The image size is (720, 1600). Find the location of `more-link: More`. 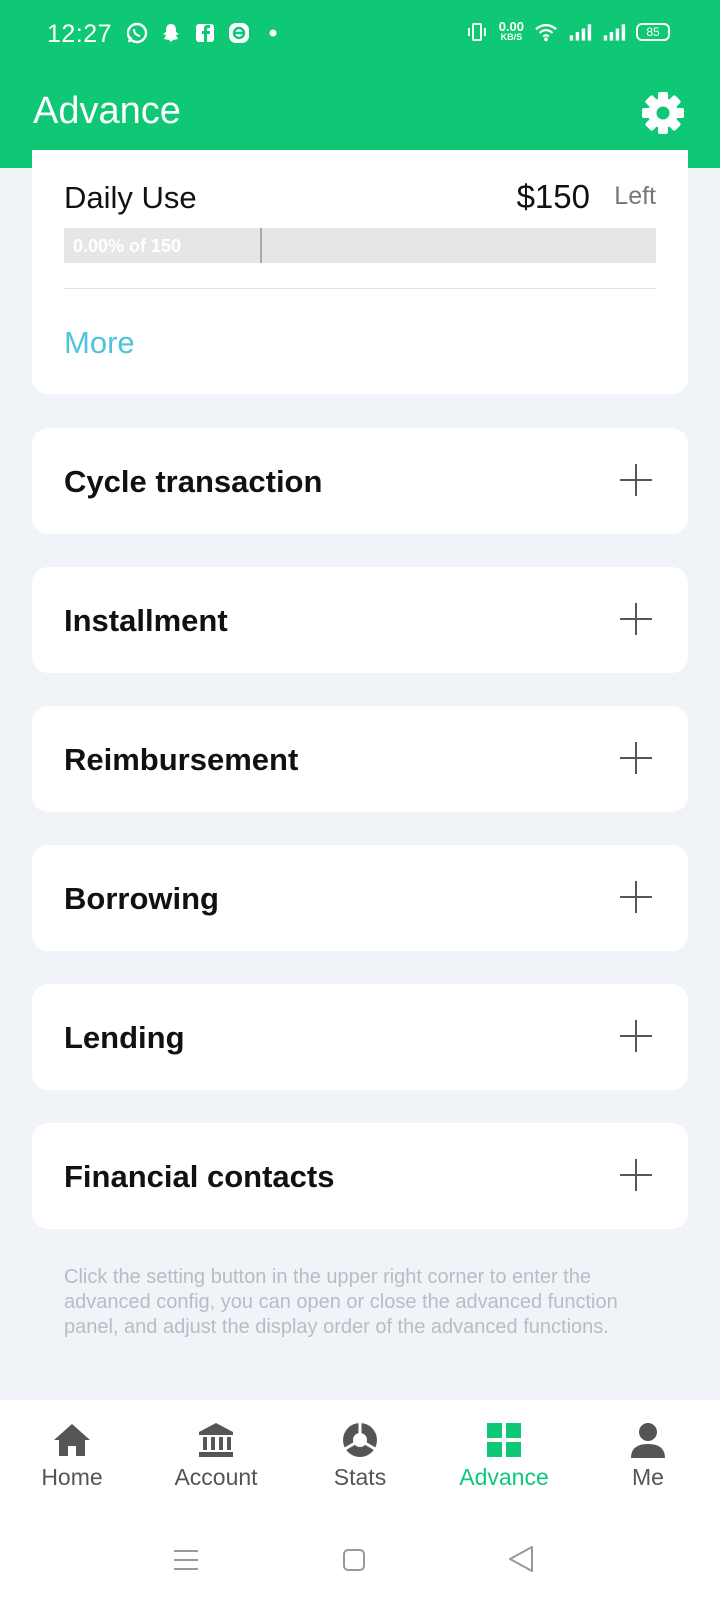

more-link: More is located at coordinates (99, 343).